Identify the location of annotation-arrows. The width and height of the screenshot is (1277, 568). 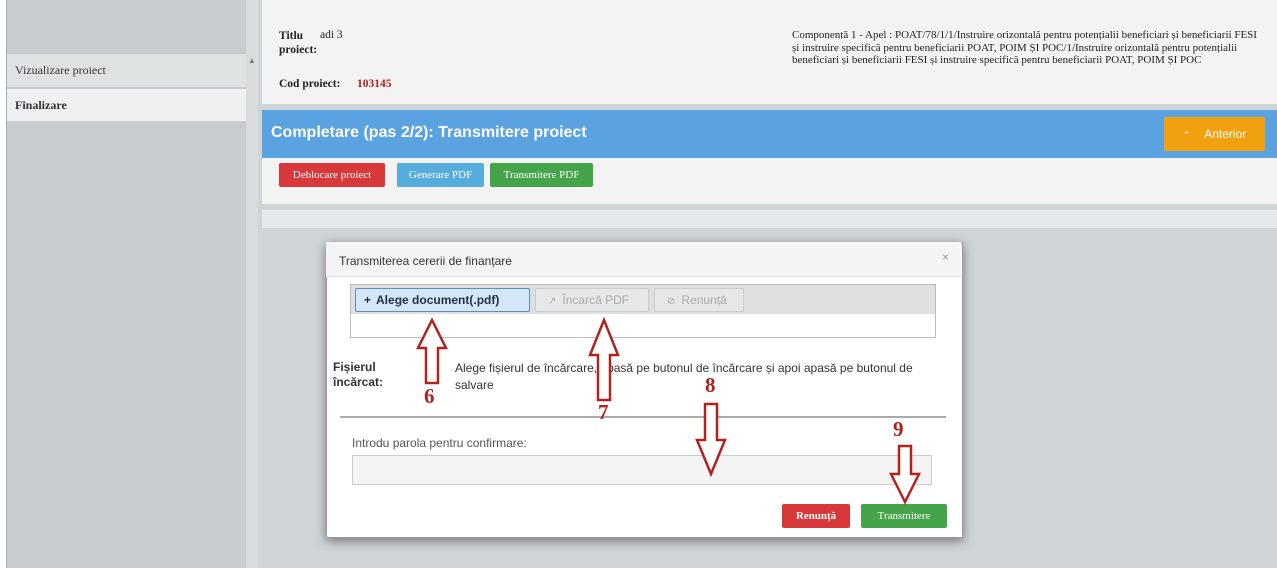
(668, 410).